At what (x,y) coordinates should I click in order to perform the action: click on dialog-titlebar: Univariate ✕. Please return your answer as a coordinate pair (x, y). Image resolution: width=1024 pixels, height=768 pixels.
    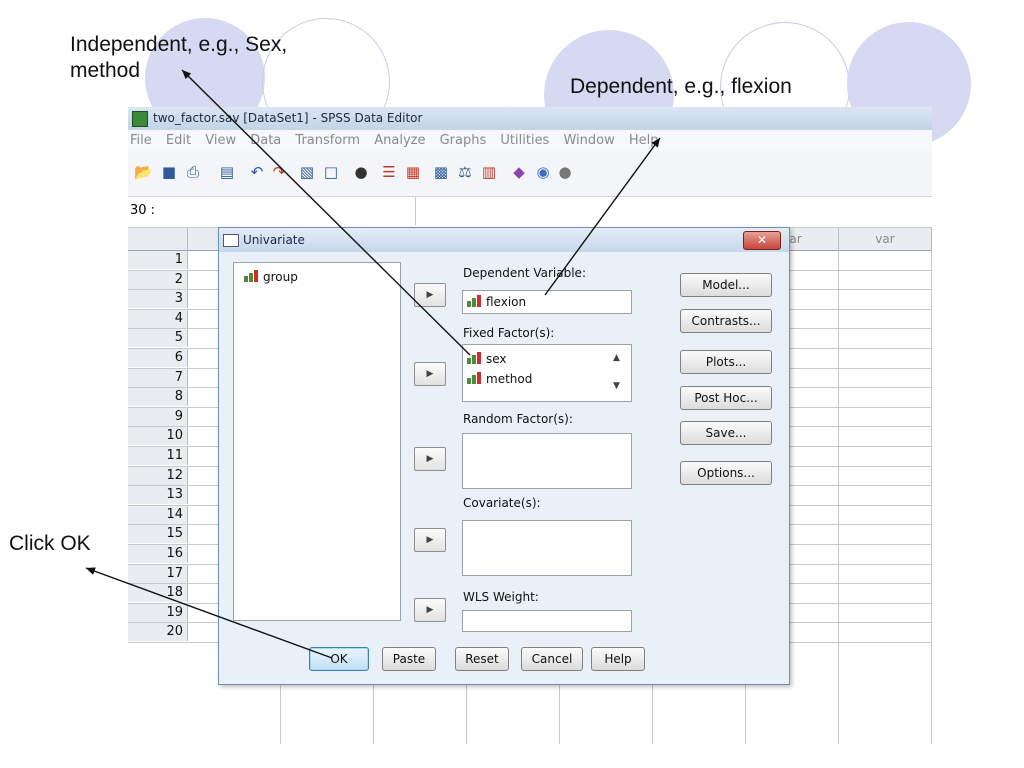
    Looking at the image, I should click on (504, 240).